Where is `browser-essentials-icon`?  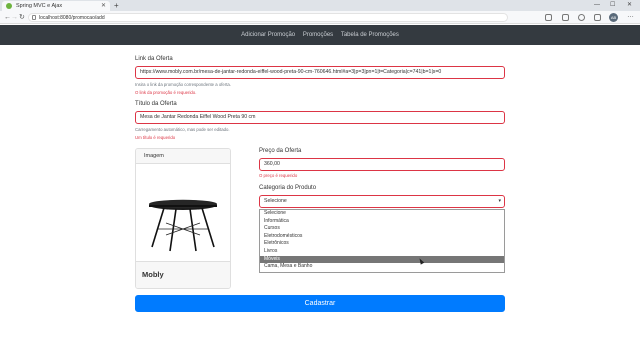
browser-essentials-icon is located at coordinates (581, 17).